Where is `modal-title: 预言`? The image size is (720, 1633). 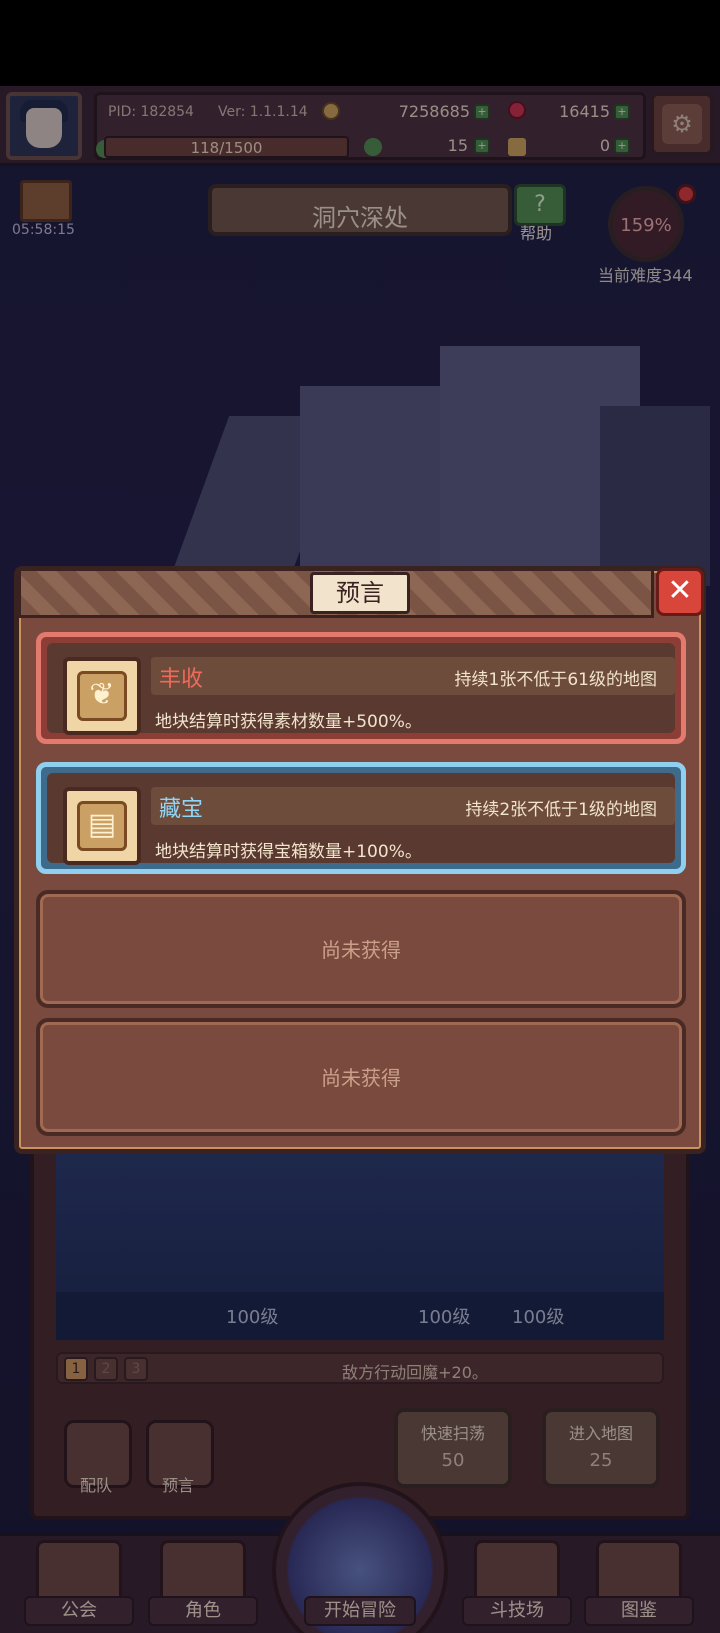
modal-title: 预言 is located at coordinates (360, 593).